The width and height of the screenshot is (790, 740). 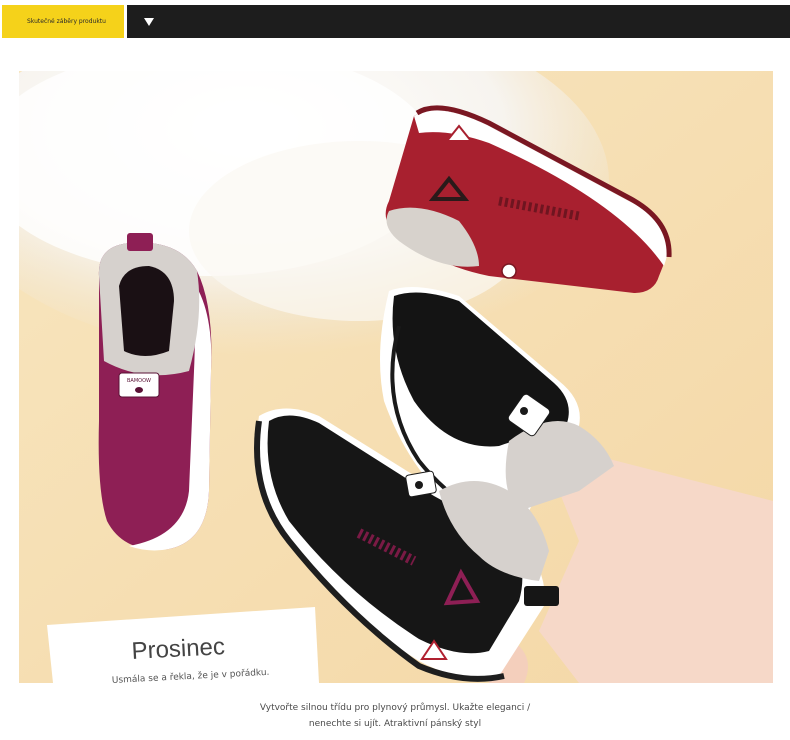 What do you see at coordinates (458, 21) in the screenshot?
I see `header-bar` at bounding box center [458, 21].